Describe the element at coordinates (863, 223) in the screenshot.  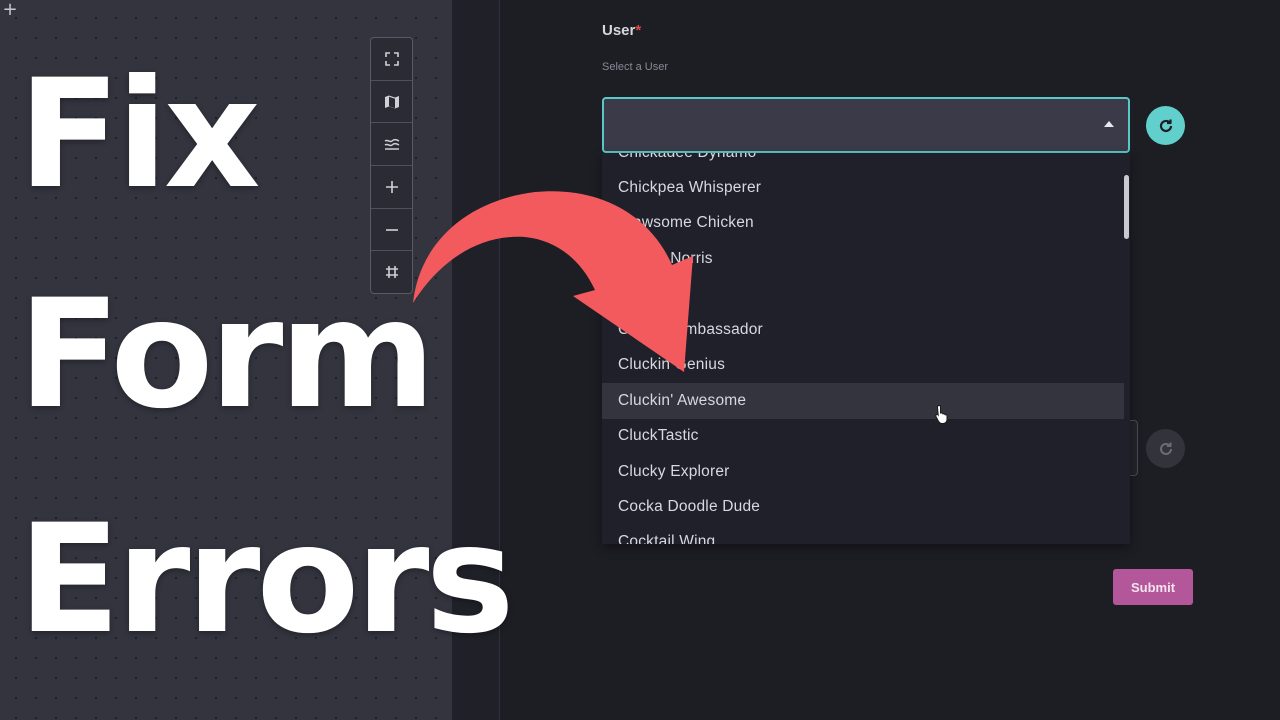
I see `dropdown-option: Clawsome Chicken` at that location.